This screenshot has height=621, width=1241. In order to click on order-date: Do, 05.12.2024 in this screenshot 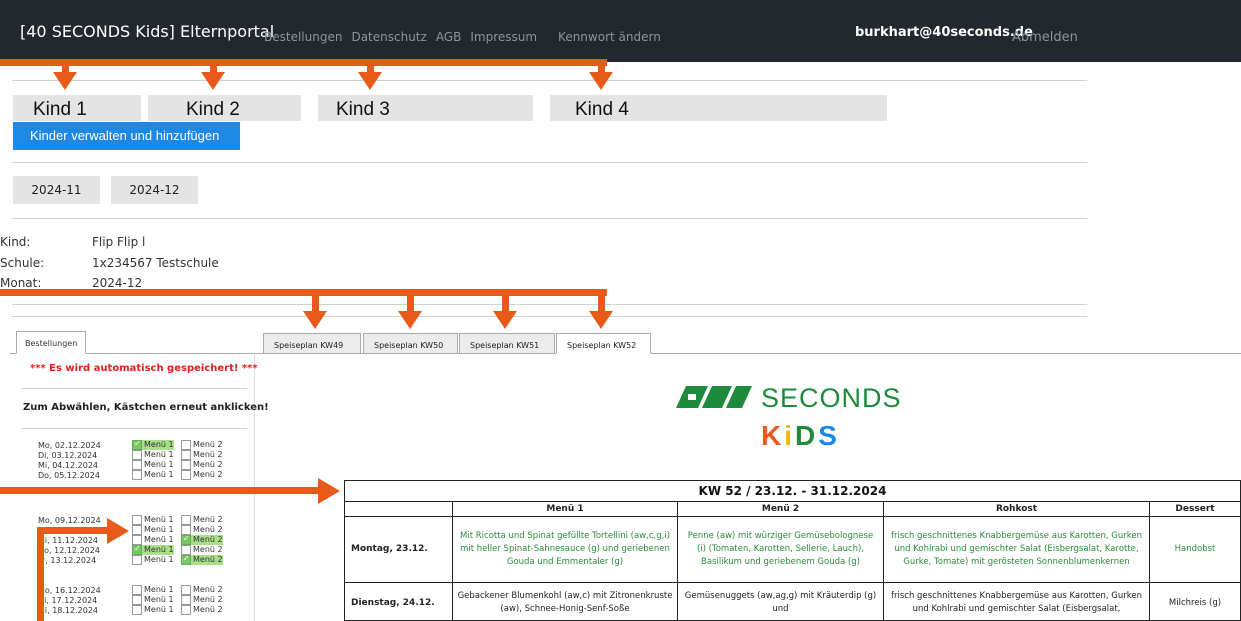, I will do `click(69, 475)`.